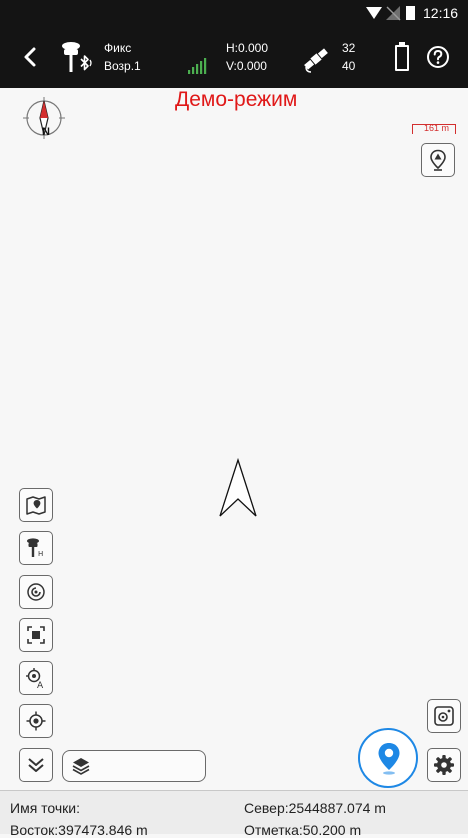  I want to click on collect-point-button, so click(388, 758).